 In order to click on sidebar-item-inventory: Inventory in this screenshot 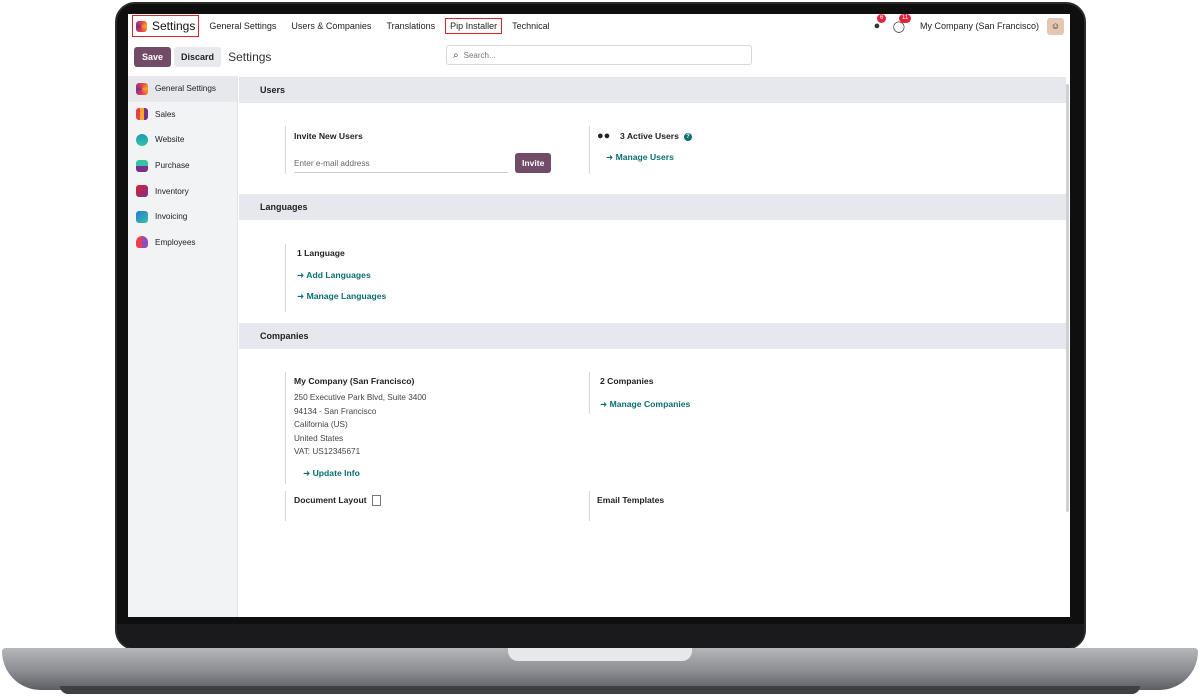, I will do `click(182, 191)`.